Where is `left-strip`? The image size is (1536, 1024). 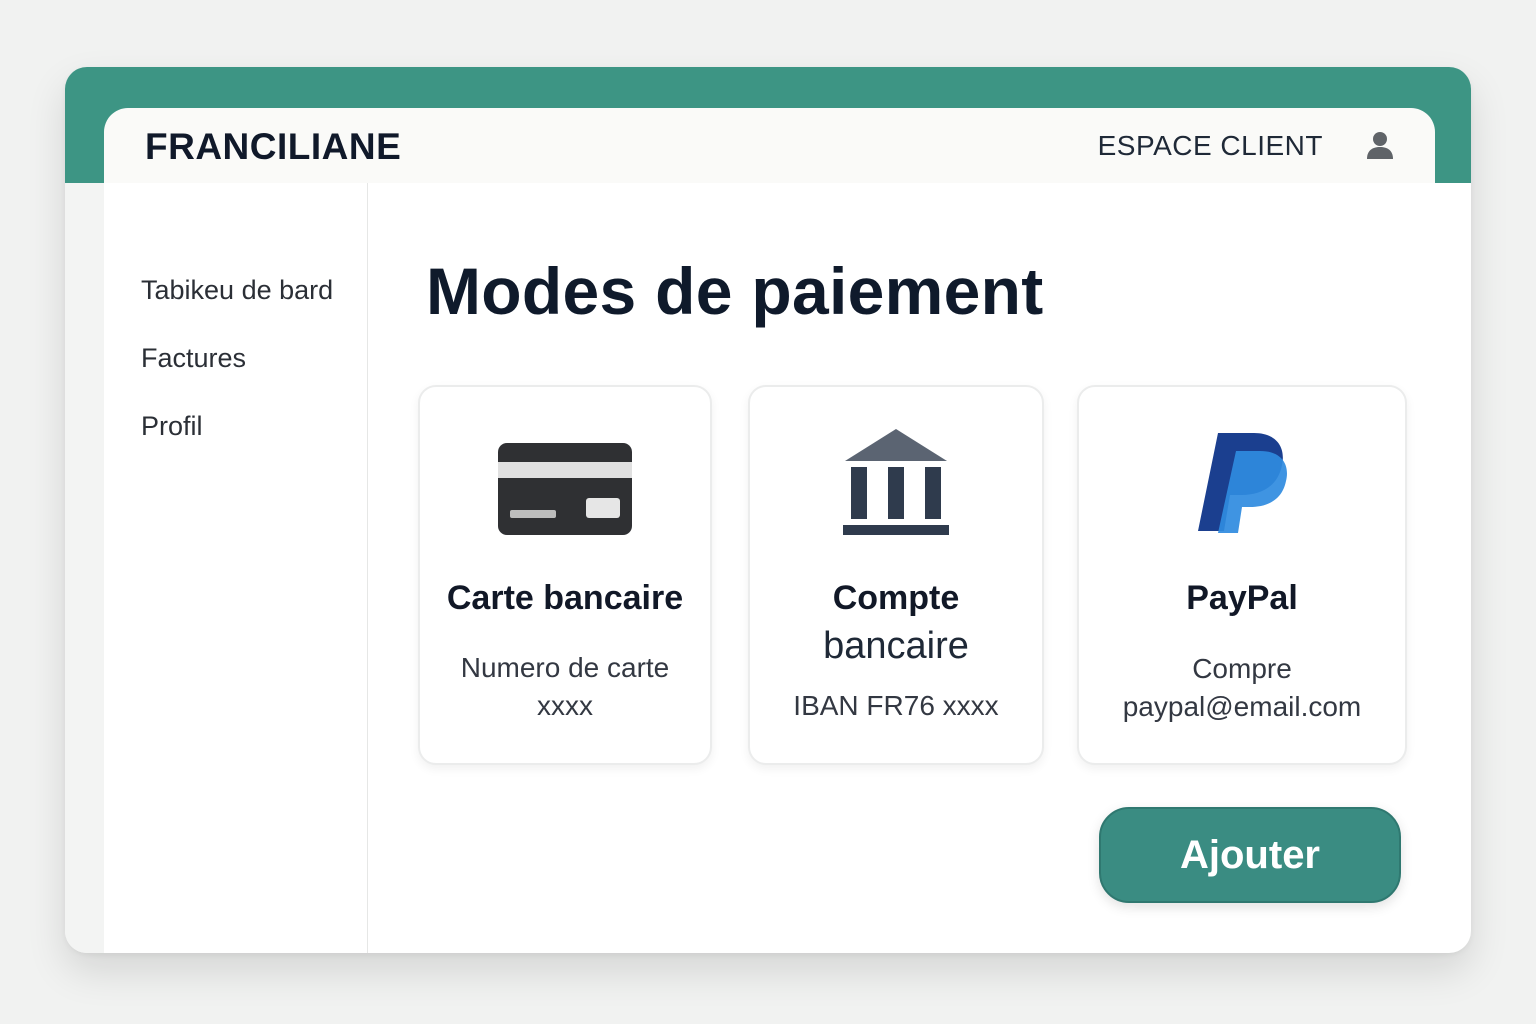 left-strip is located at coordinates (84, 568).